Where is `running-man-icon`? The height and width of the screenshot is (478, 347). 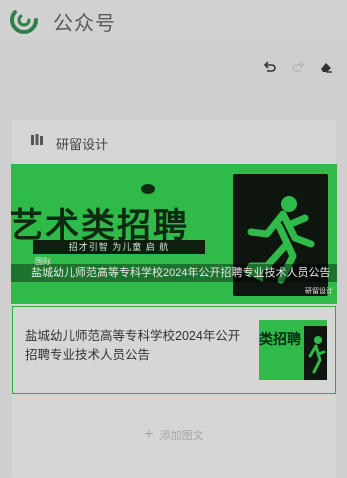 running-man-icon is located at coordinates (317, 355).